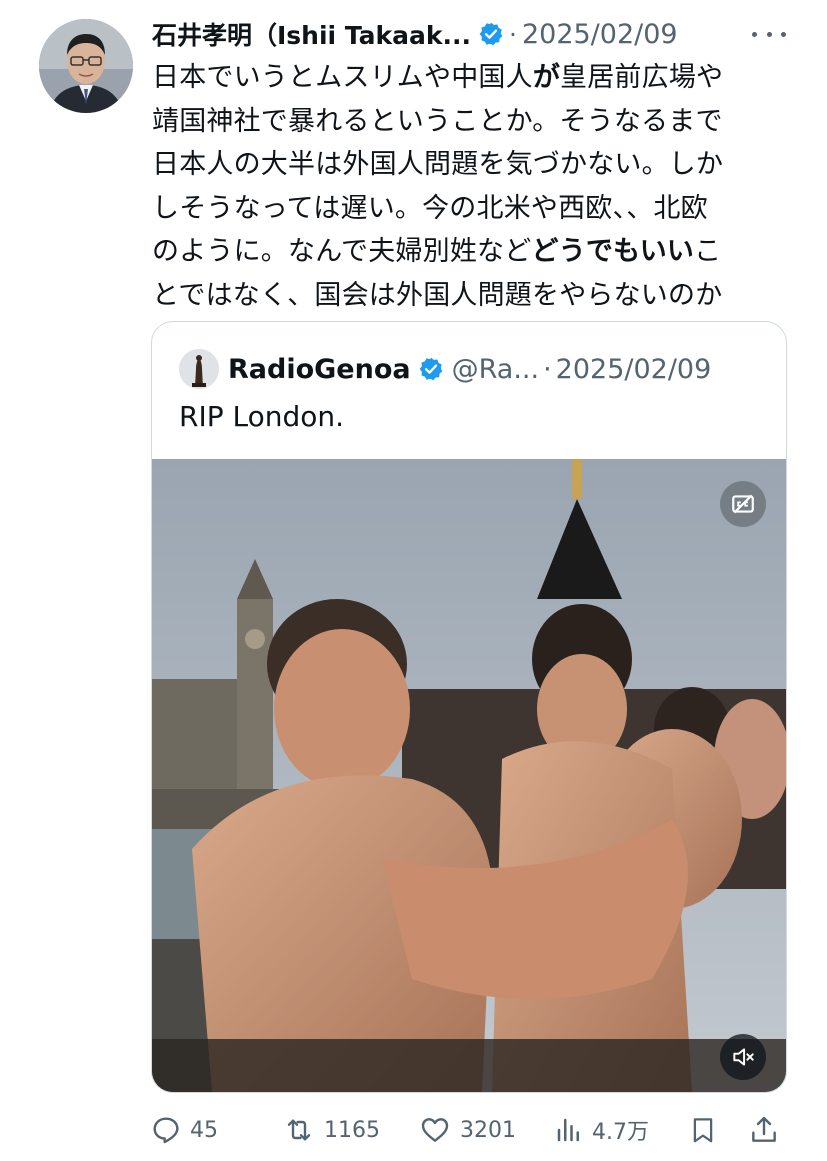 This screenshot has height=1161, width=827. I want to click on bookmark-icon, so click(703, 1130).